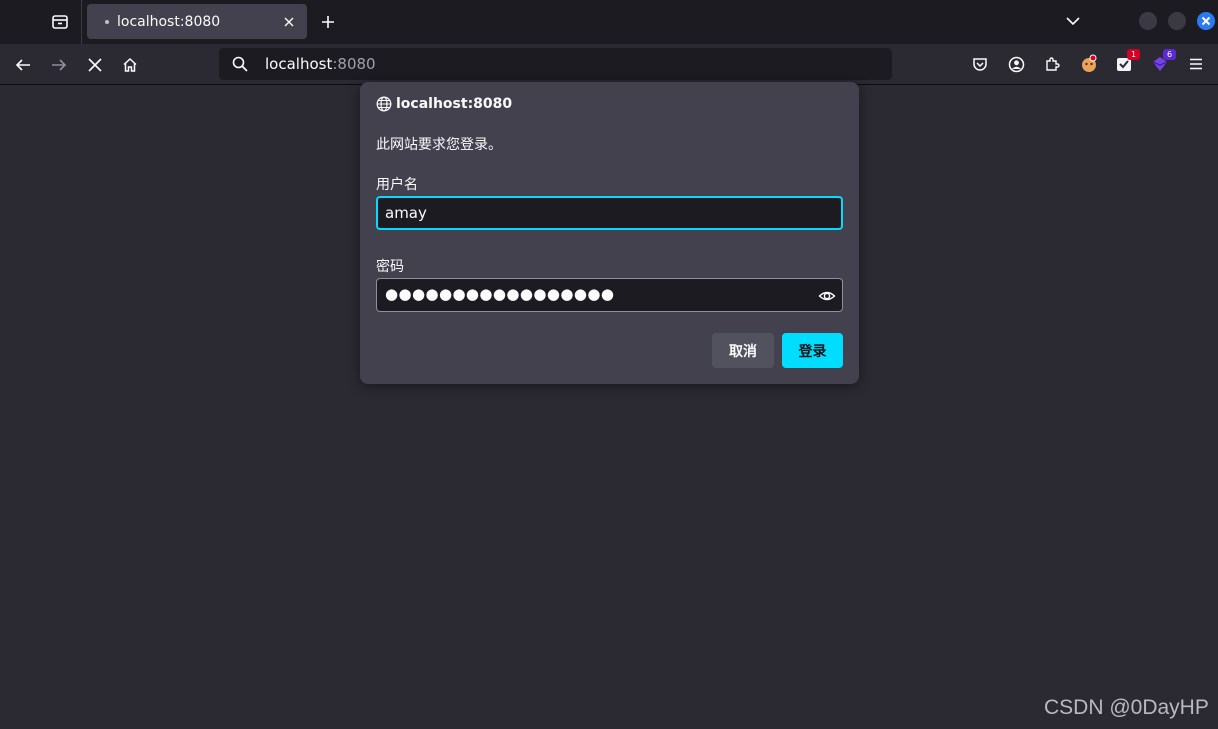 The height and width of the screenshot is (729, 1218). What do you see at coordinates (390, 267) in the screenshot?
I see `password-label: 密码` at bounding box center [390, 267].